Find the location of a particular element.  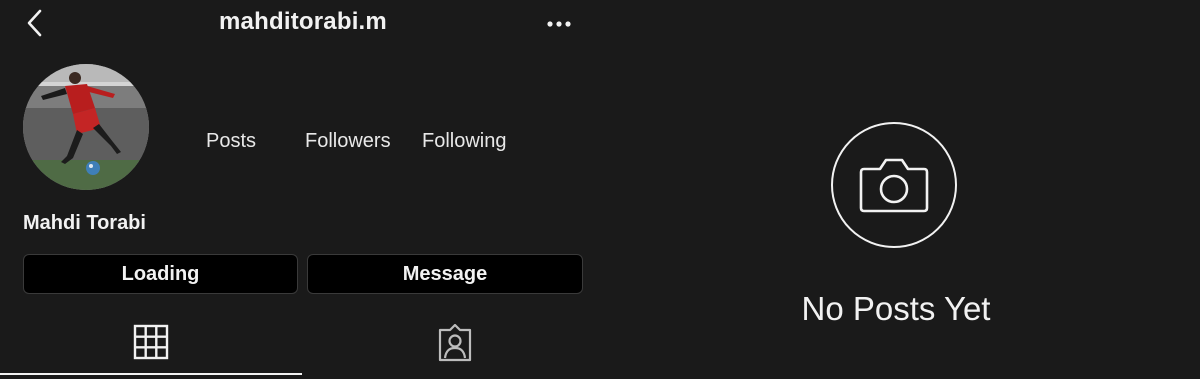

ellipsis-icon is located at coordinates (559, 24).